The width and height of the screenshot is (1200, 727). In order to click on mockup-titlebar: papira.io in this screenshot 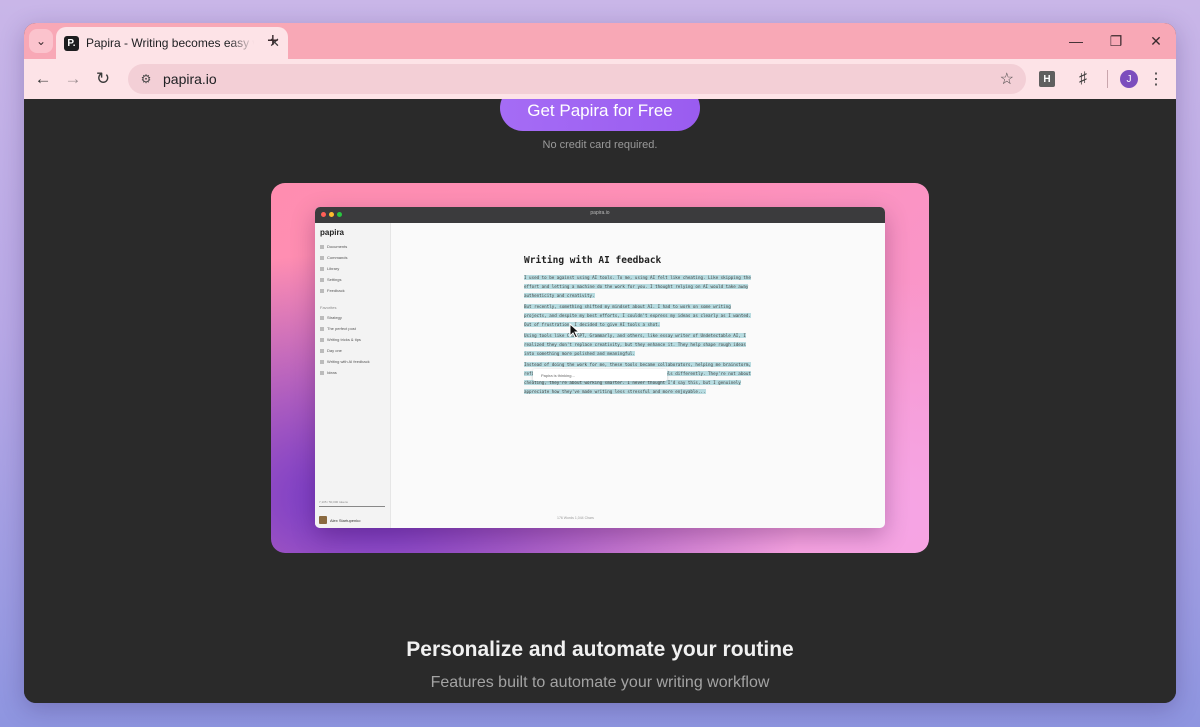, I will do `click(600, 215)`.